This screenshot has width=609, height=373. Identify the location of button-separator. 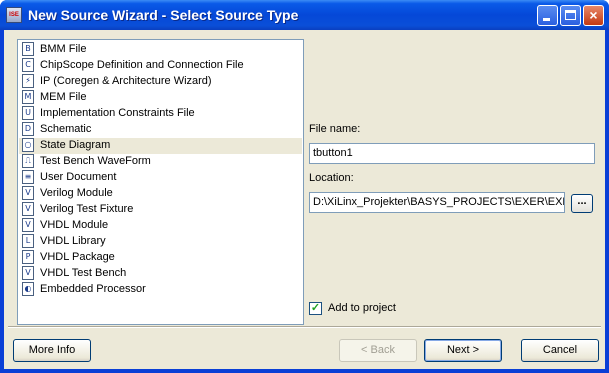
(304, 327).